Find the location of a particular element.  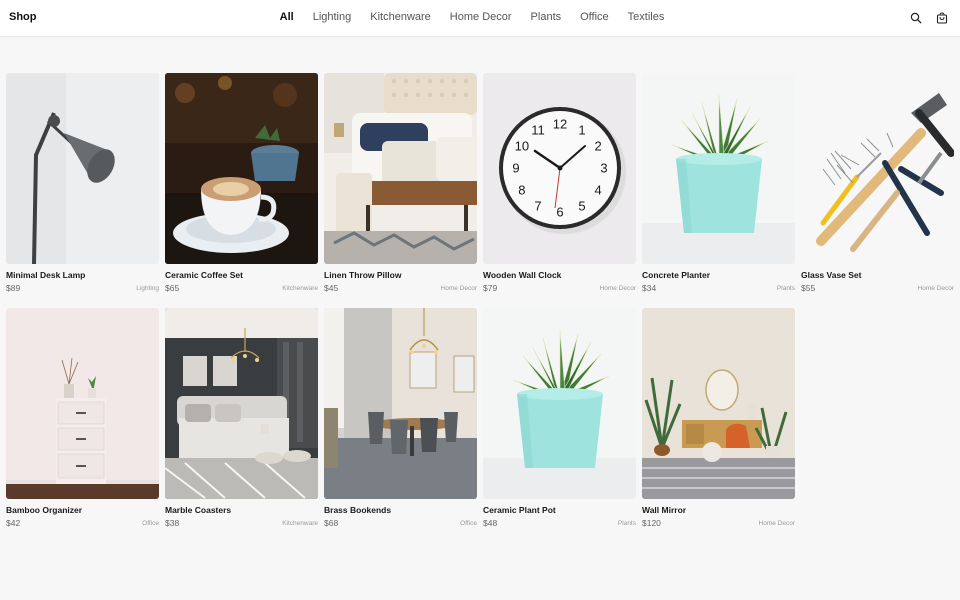

product-price: $42 is located at coordinates (13, 523).